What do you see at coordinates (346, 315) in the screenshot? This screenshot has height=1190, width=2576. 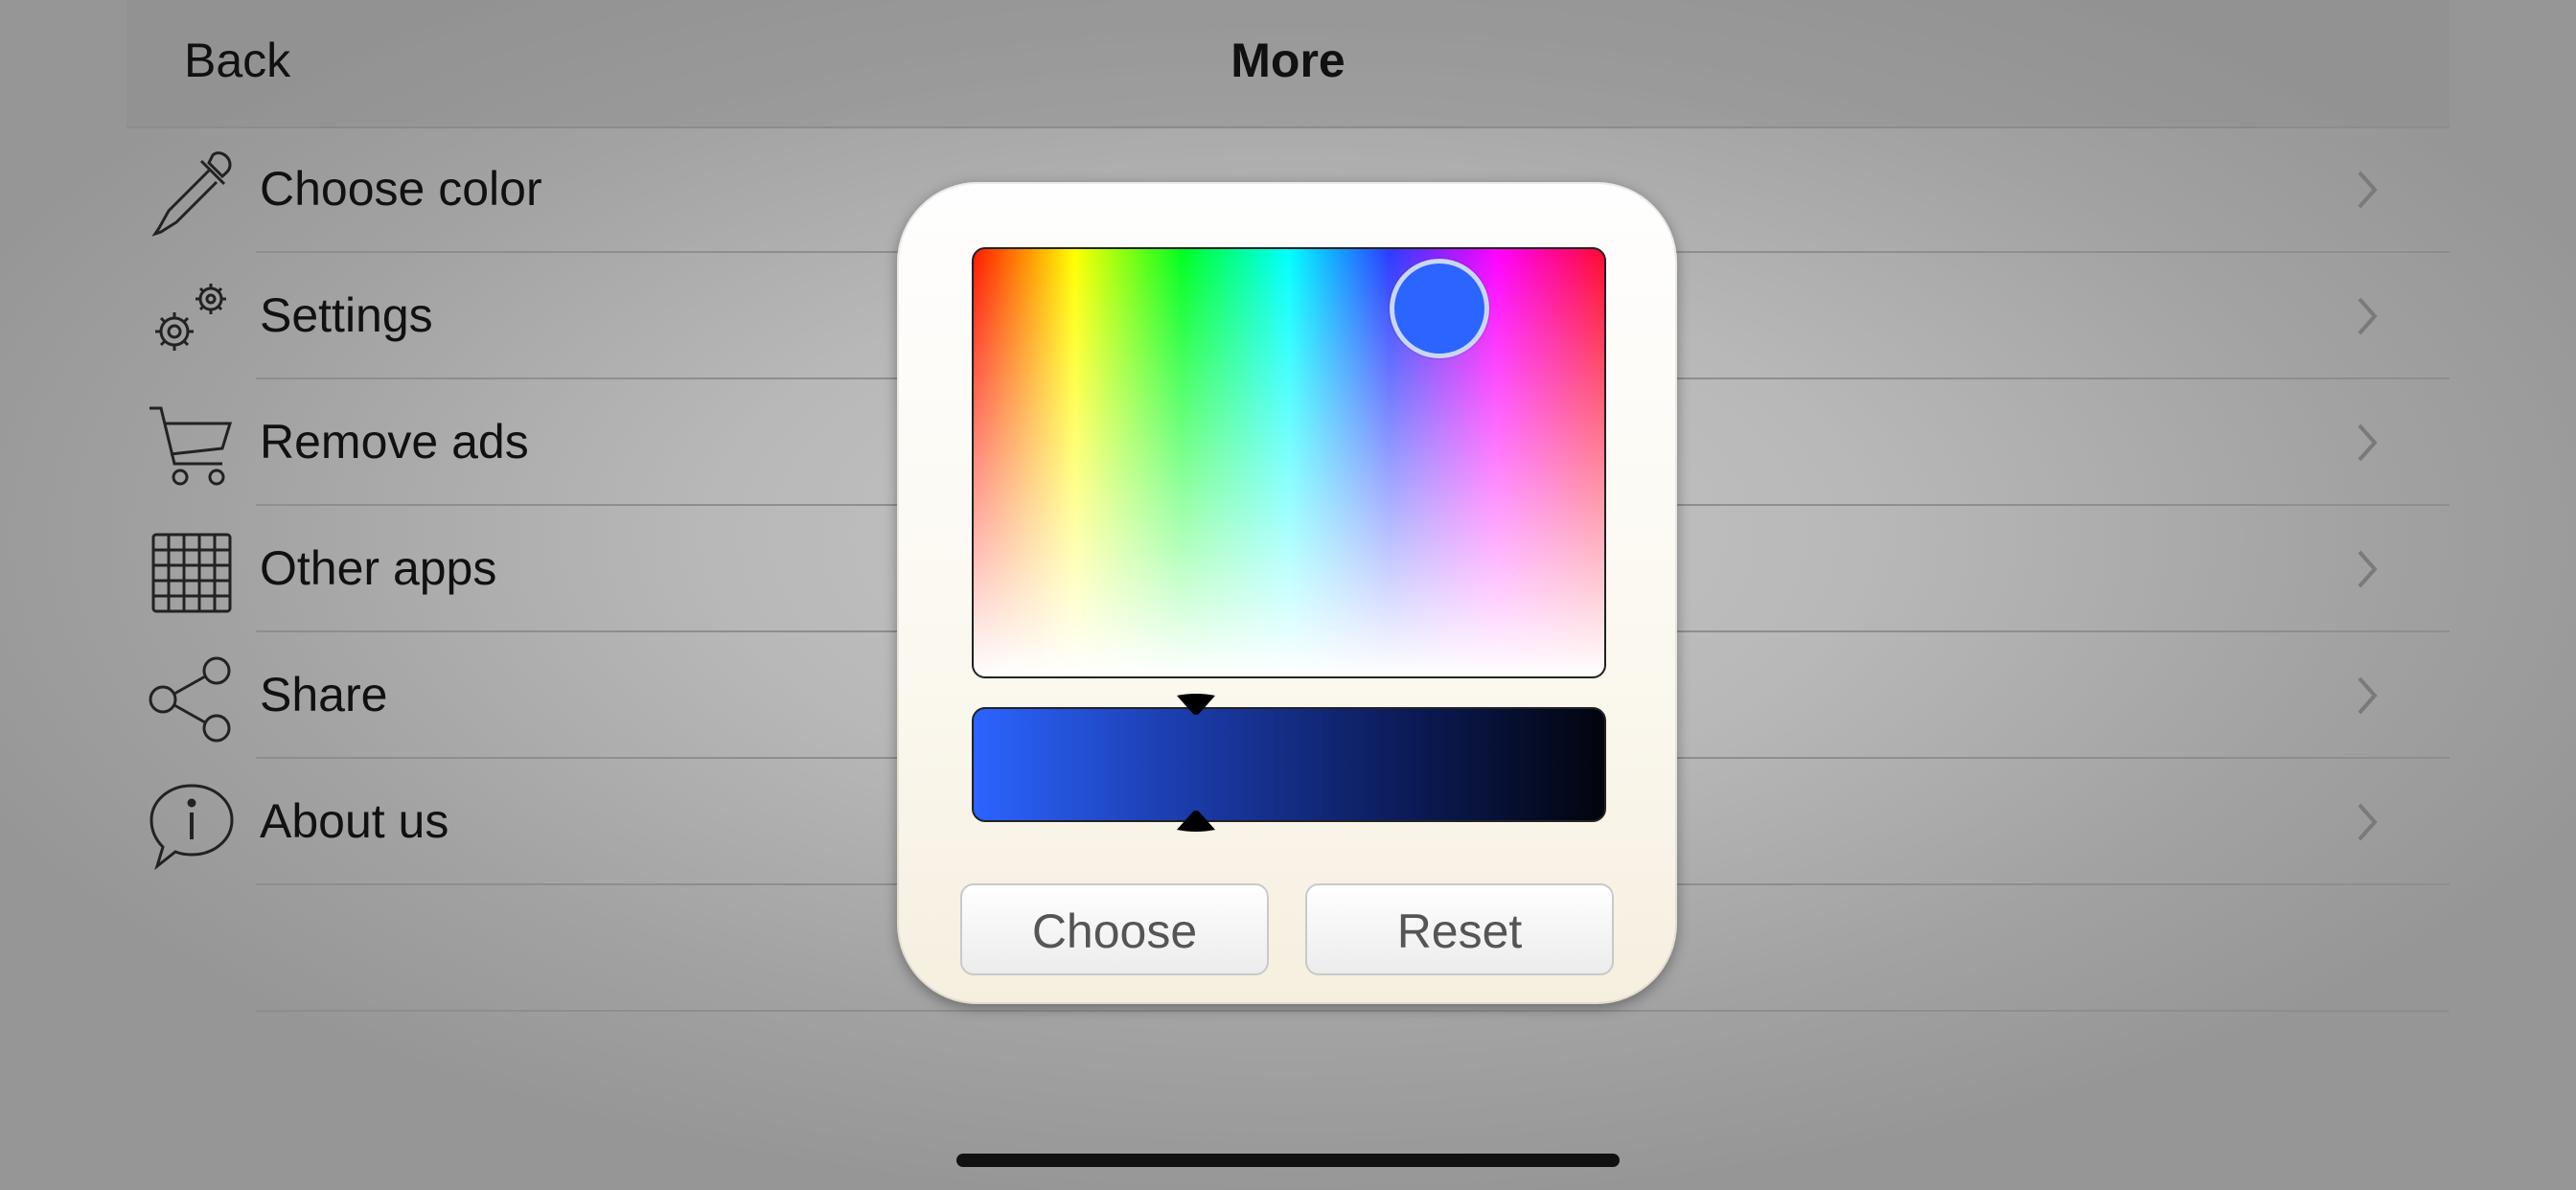 I see `menu-item-label: Settings` at bounding box center [346, 315].